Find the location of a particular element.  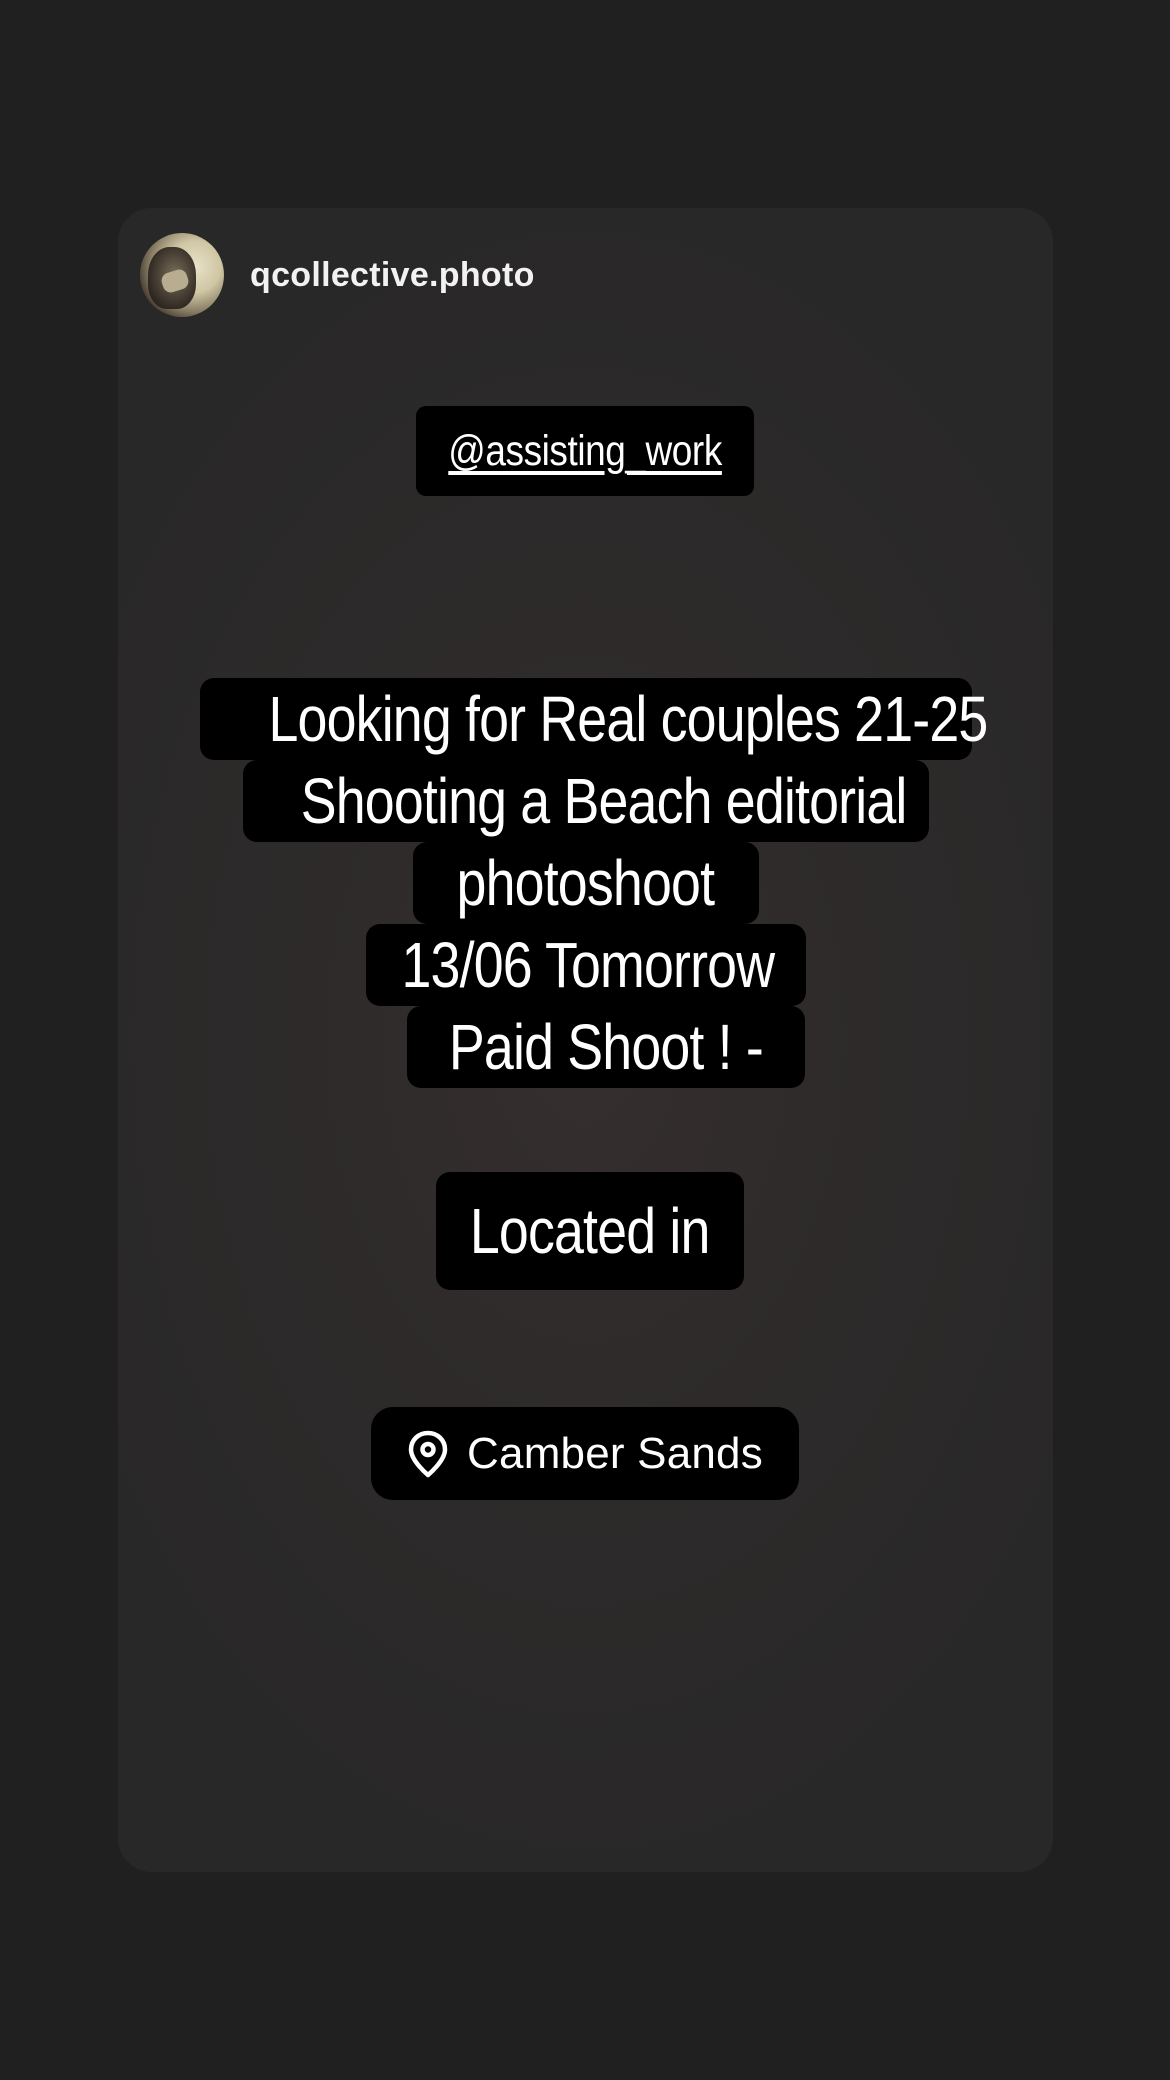

text-line: 13/06 Tomorrow is located at coordinates (585, 965).